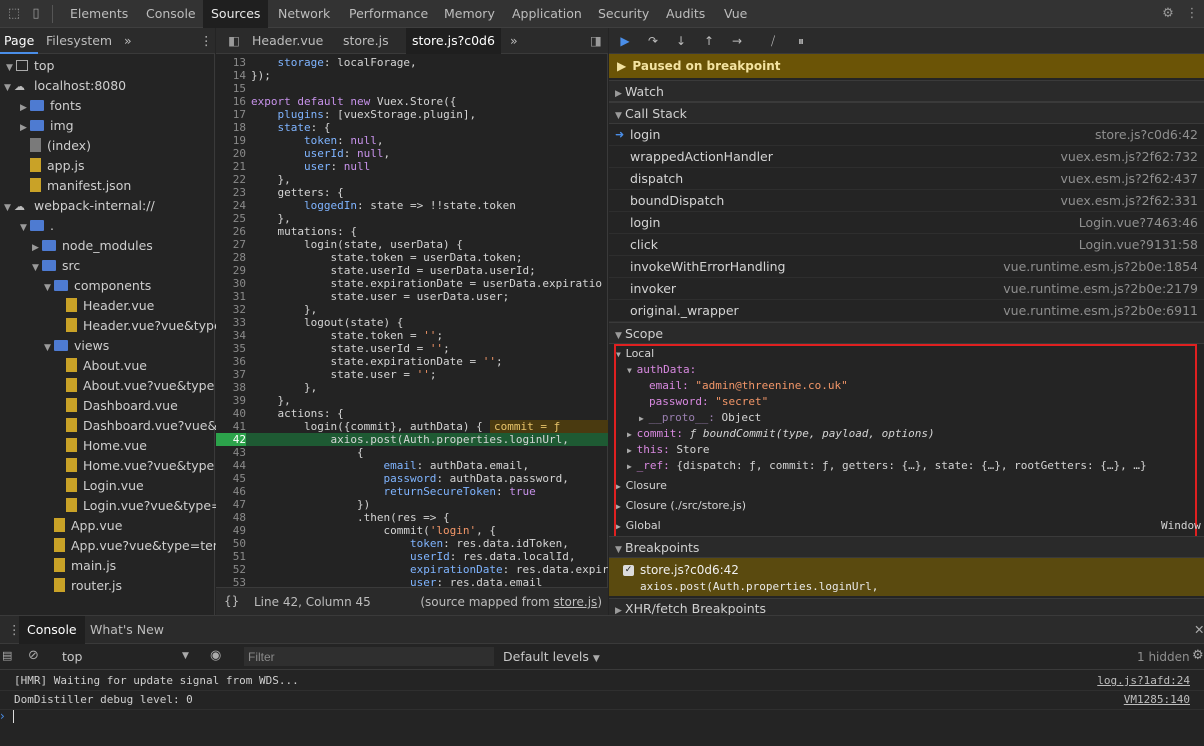  What do you see at coordinates (737, 41) in the screenshot?
I see `step-icon: →` at bounding box center [737, 41].